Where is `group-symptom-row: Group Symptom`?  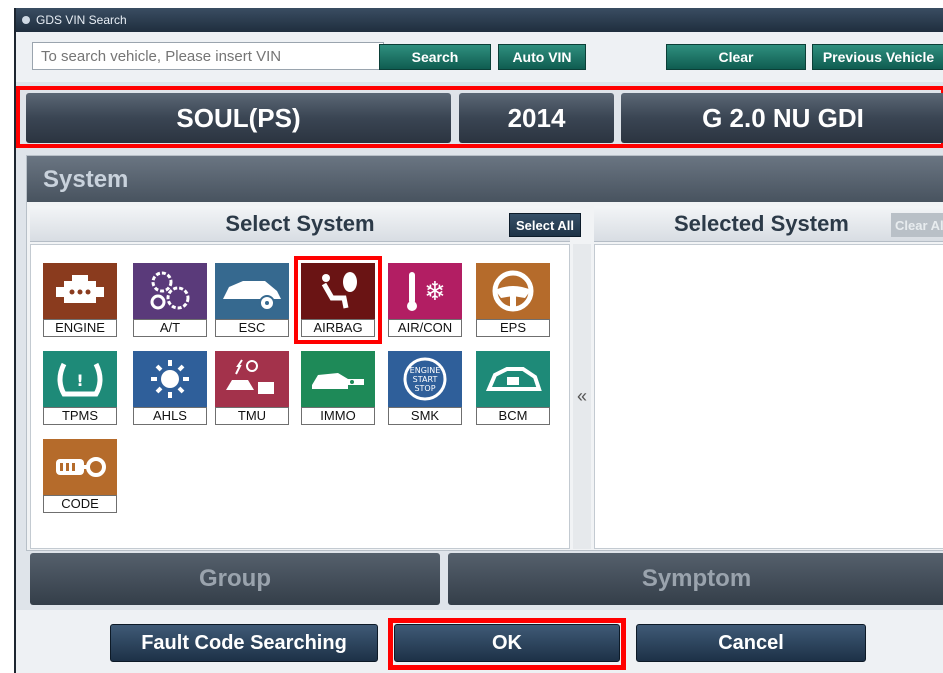 group-symptom-row: Group Symptom is located at coordinates (484, 580).